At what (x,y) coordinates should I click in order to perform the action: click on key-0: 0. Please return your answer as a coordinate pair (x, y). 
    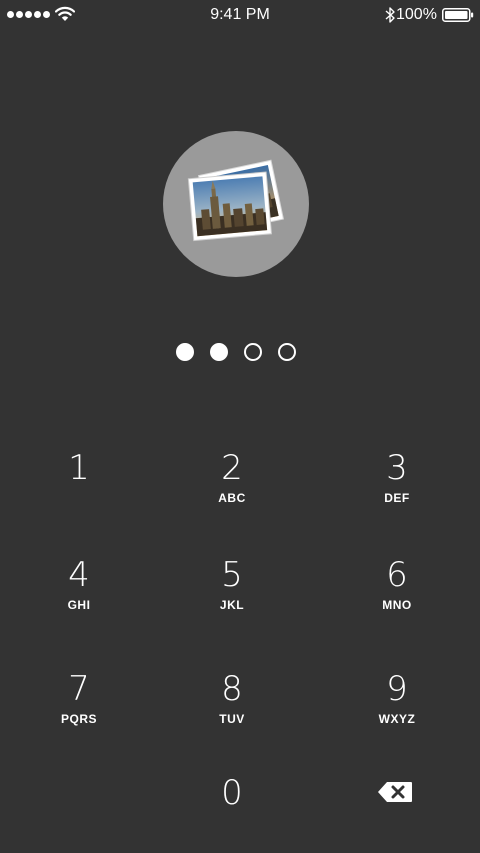
    Looking at the image, I should click on (232, 813).